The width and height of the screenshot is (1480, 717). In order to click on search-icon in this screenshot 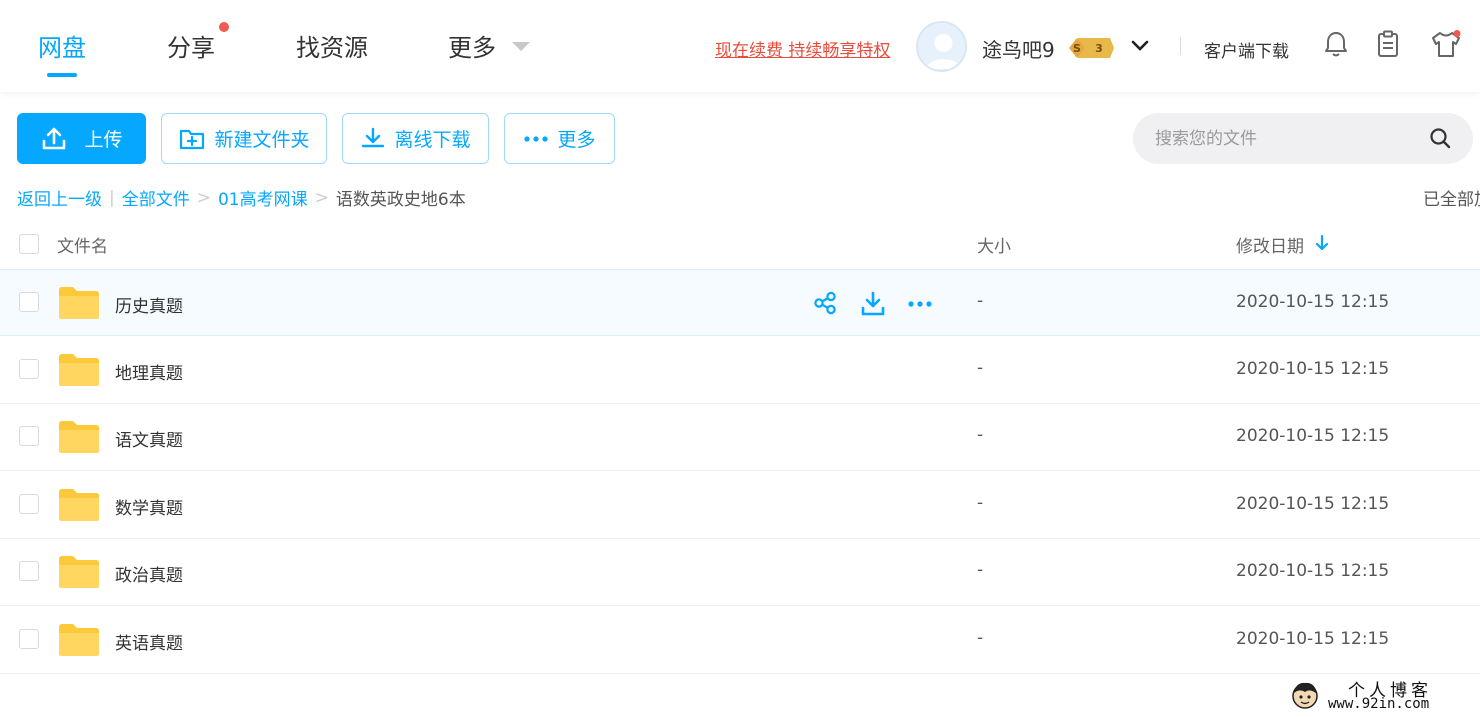, I will do `click(1440, 138)`.